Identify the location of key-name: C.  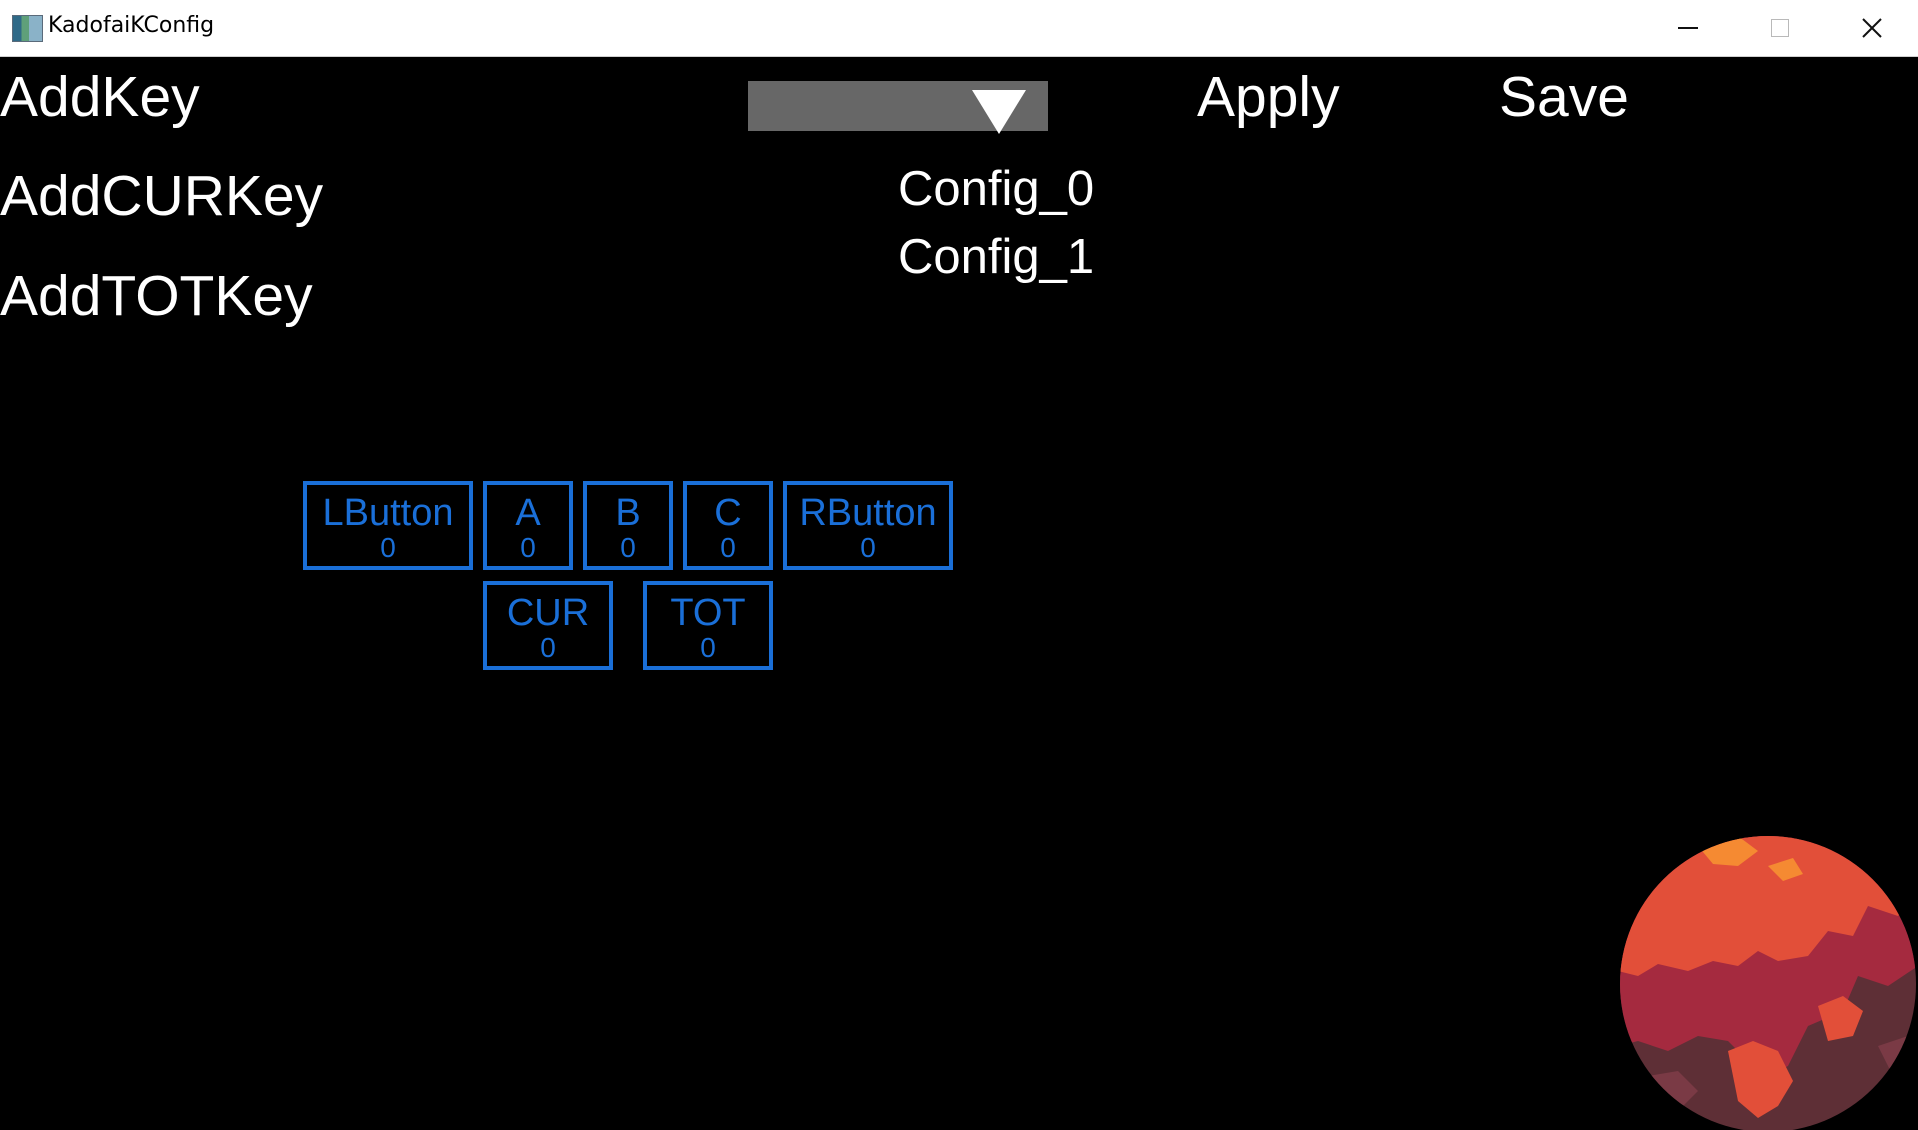
(728, 513).